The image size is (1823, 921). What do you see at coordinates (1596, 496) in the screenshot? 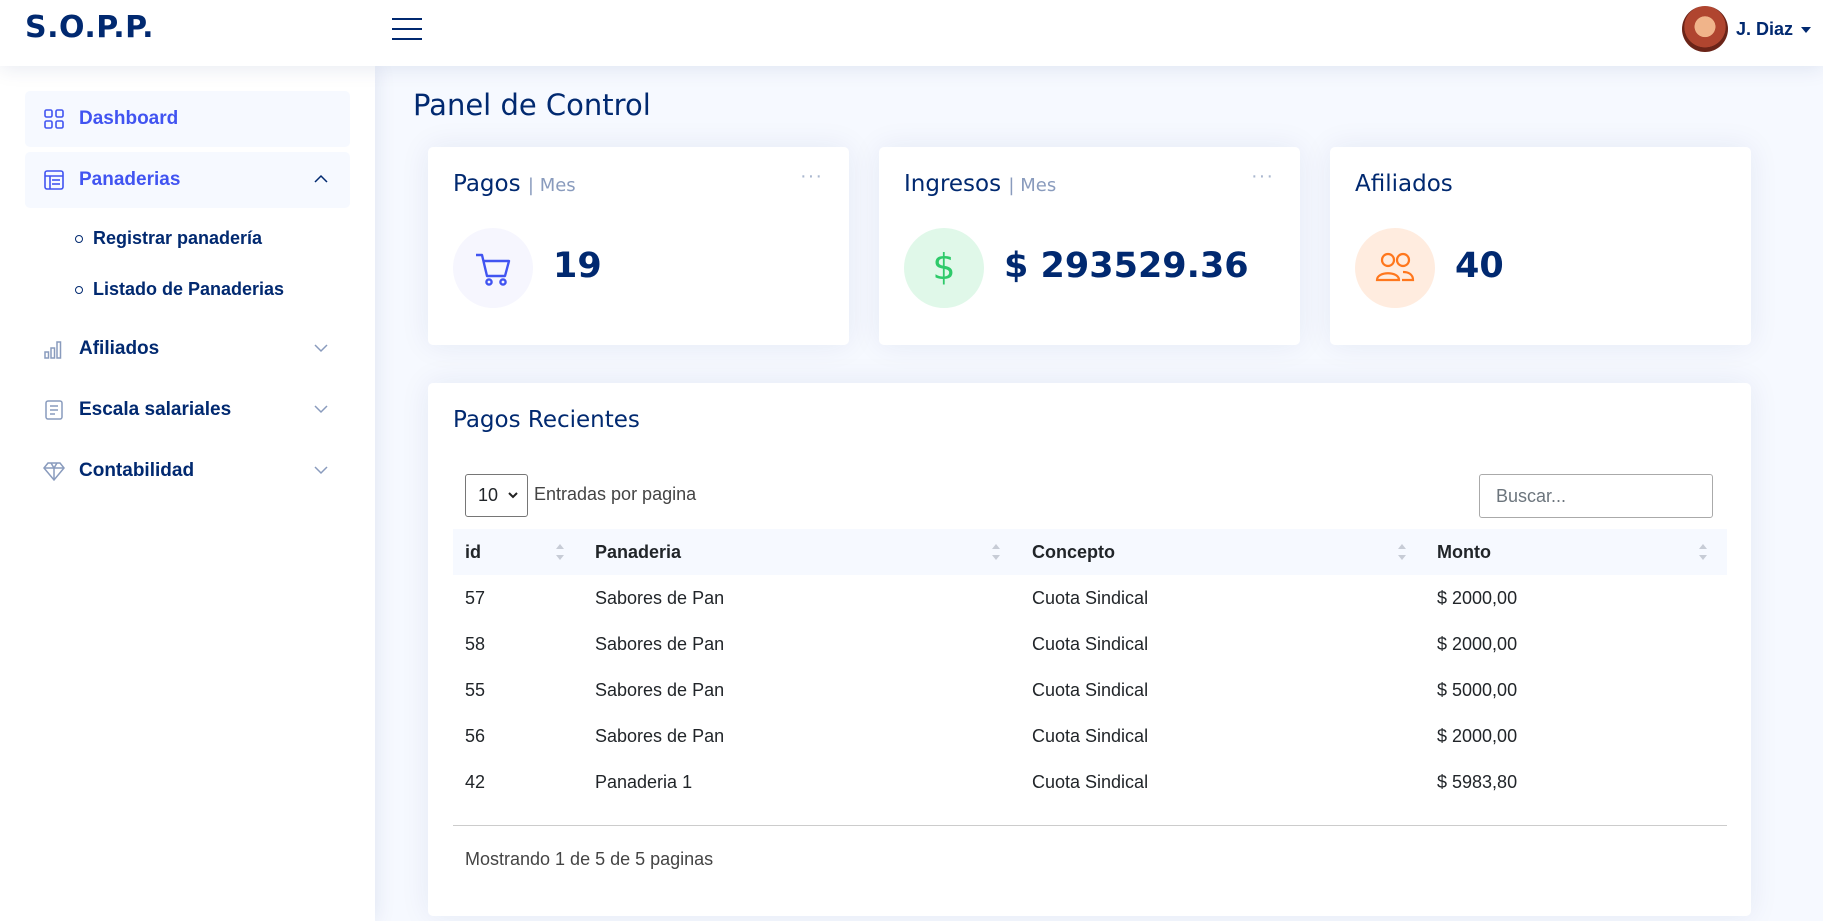
I see `search-input` at bounding box center [1596, 496].